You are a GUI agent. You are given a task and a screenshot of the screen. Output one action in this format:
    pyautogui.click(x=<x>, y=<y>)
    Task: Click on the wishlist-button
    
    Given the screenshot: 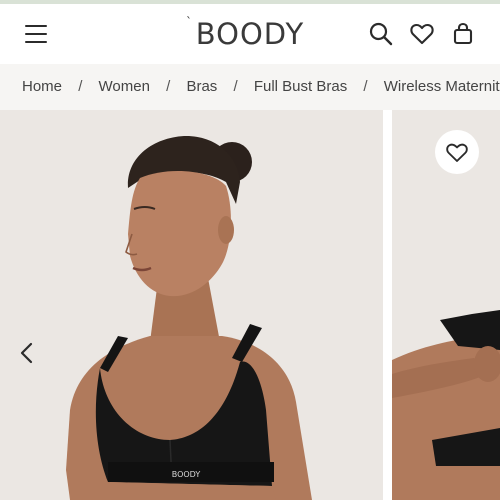 What is the action you would take?
    pyautogui.click(x=422, y=34)
    